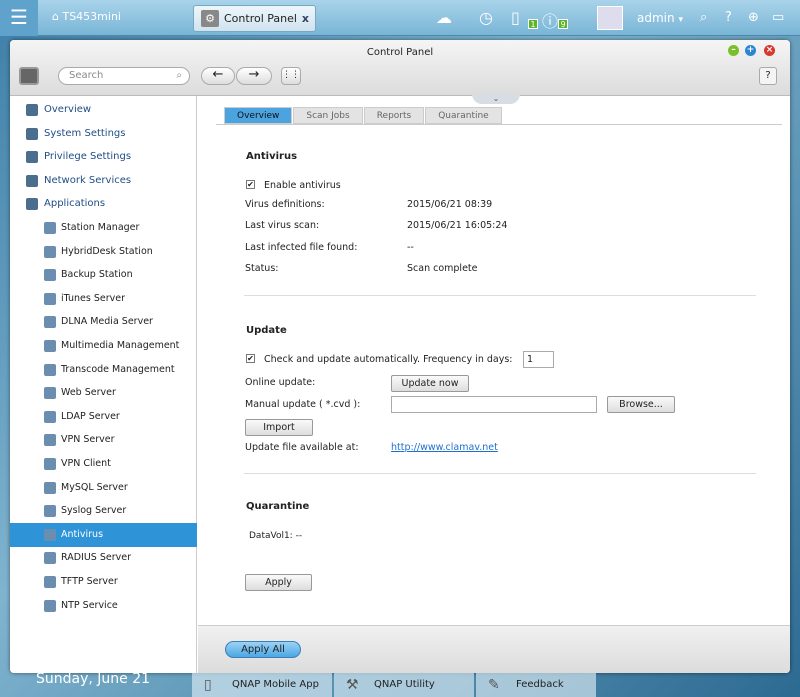  Describe the element at coordinates (394, 115) in the screenshot. I see `tab-reports: Reports` at that location.